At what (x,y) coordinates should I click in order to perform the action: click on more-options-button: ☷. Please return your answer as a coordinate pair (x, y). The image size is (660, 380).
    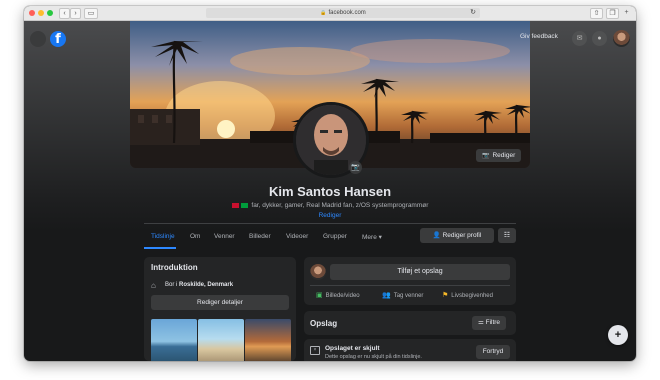
    Looking at the image, I should click on (507, 235).